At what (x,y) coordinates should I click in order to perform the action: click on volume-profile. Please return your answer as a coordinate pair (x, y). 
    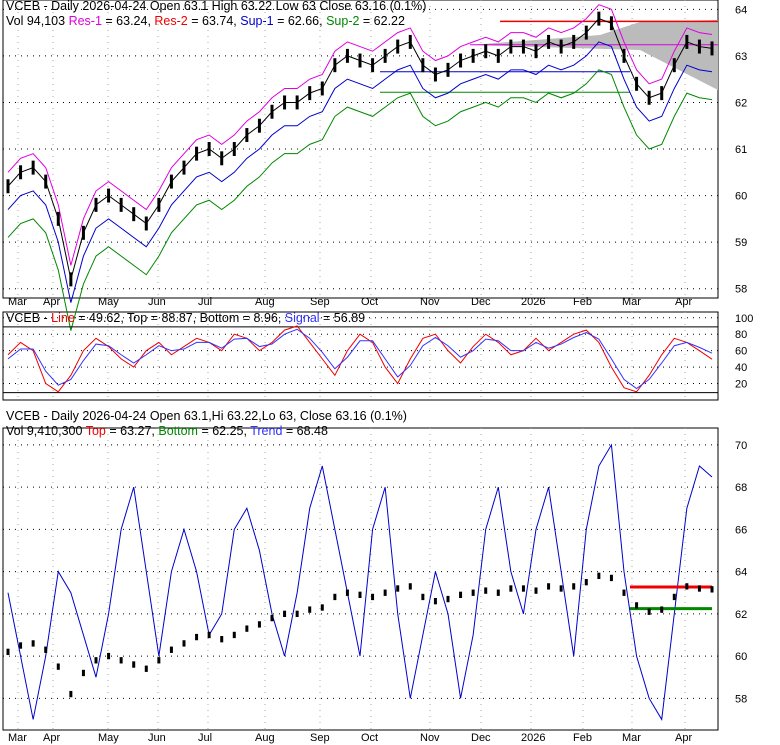
    Looking at the image, I should click on (594, 55).